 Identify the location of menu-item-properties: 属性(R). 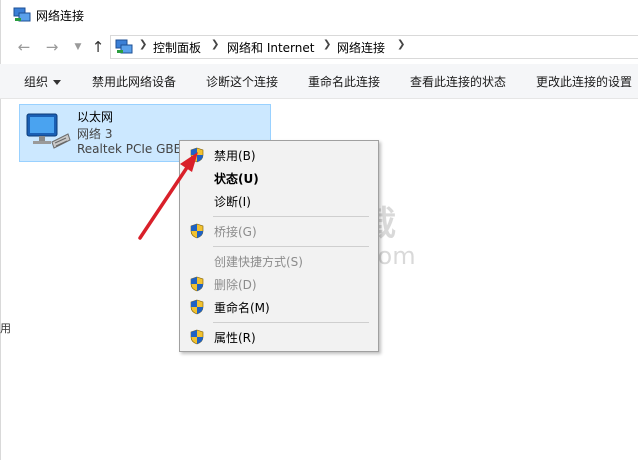
(279, 337).